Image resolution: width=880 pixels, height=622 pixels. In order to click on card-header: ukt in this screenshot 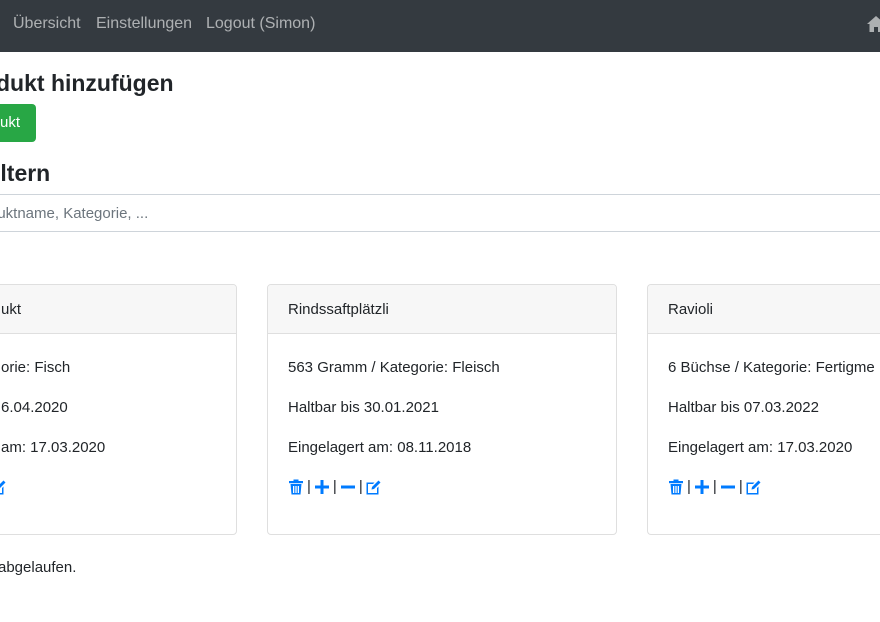, I will do `click(118, 309)`.